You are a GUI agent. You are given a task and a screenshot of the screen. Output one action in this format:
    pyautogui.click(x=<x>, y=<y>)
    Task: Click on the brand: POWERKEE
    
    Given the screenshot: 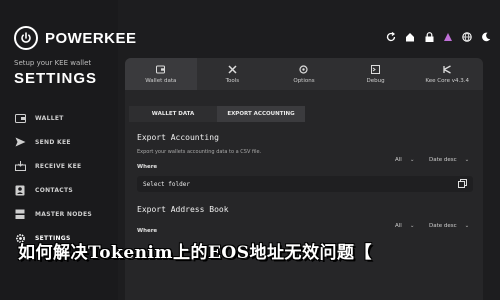 What is the action you would take?
    pyautogui.click(x=75, y=38)
    